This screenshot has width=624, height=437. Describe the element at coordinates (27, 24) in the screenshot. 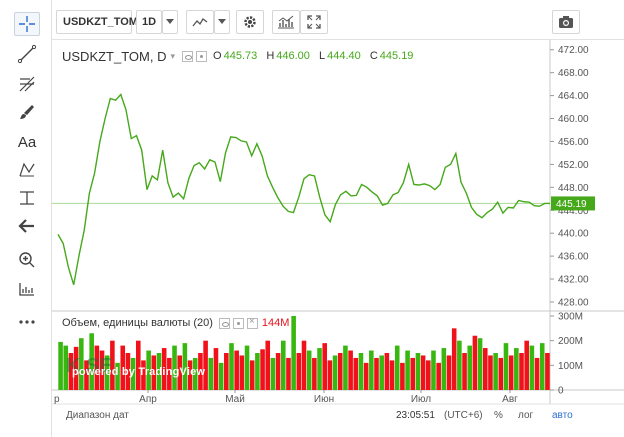

I see `crosshair-icon` at that location.